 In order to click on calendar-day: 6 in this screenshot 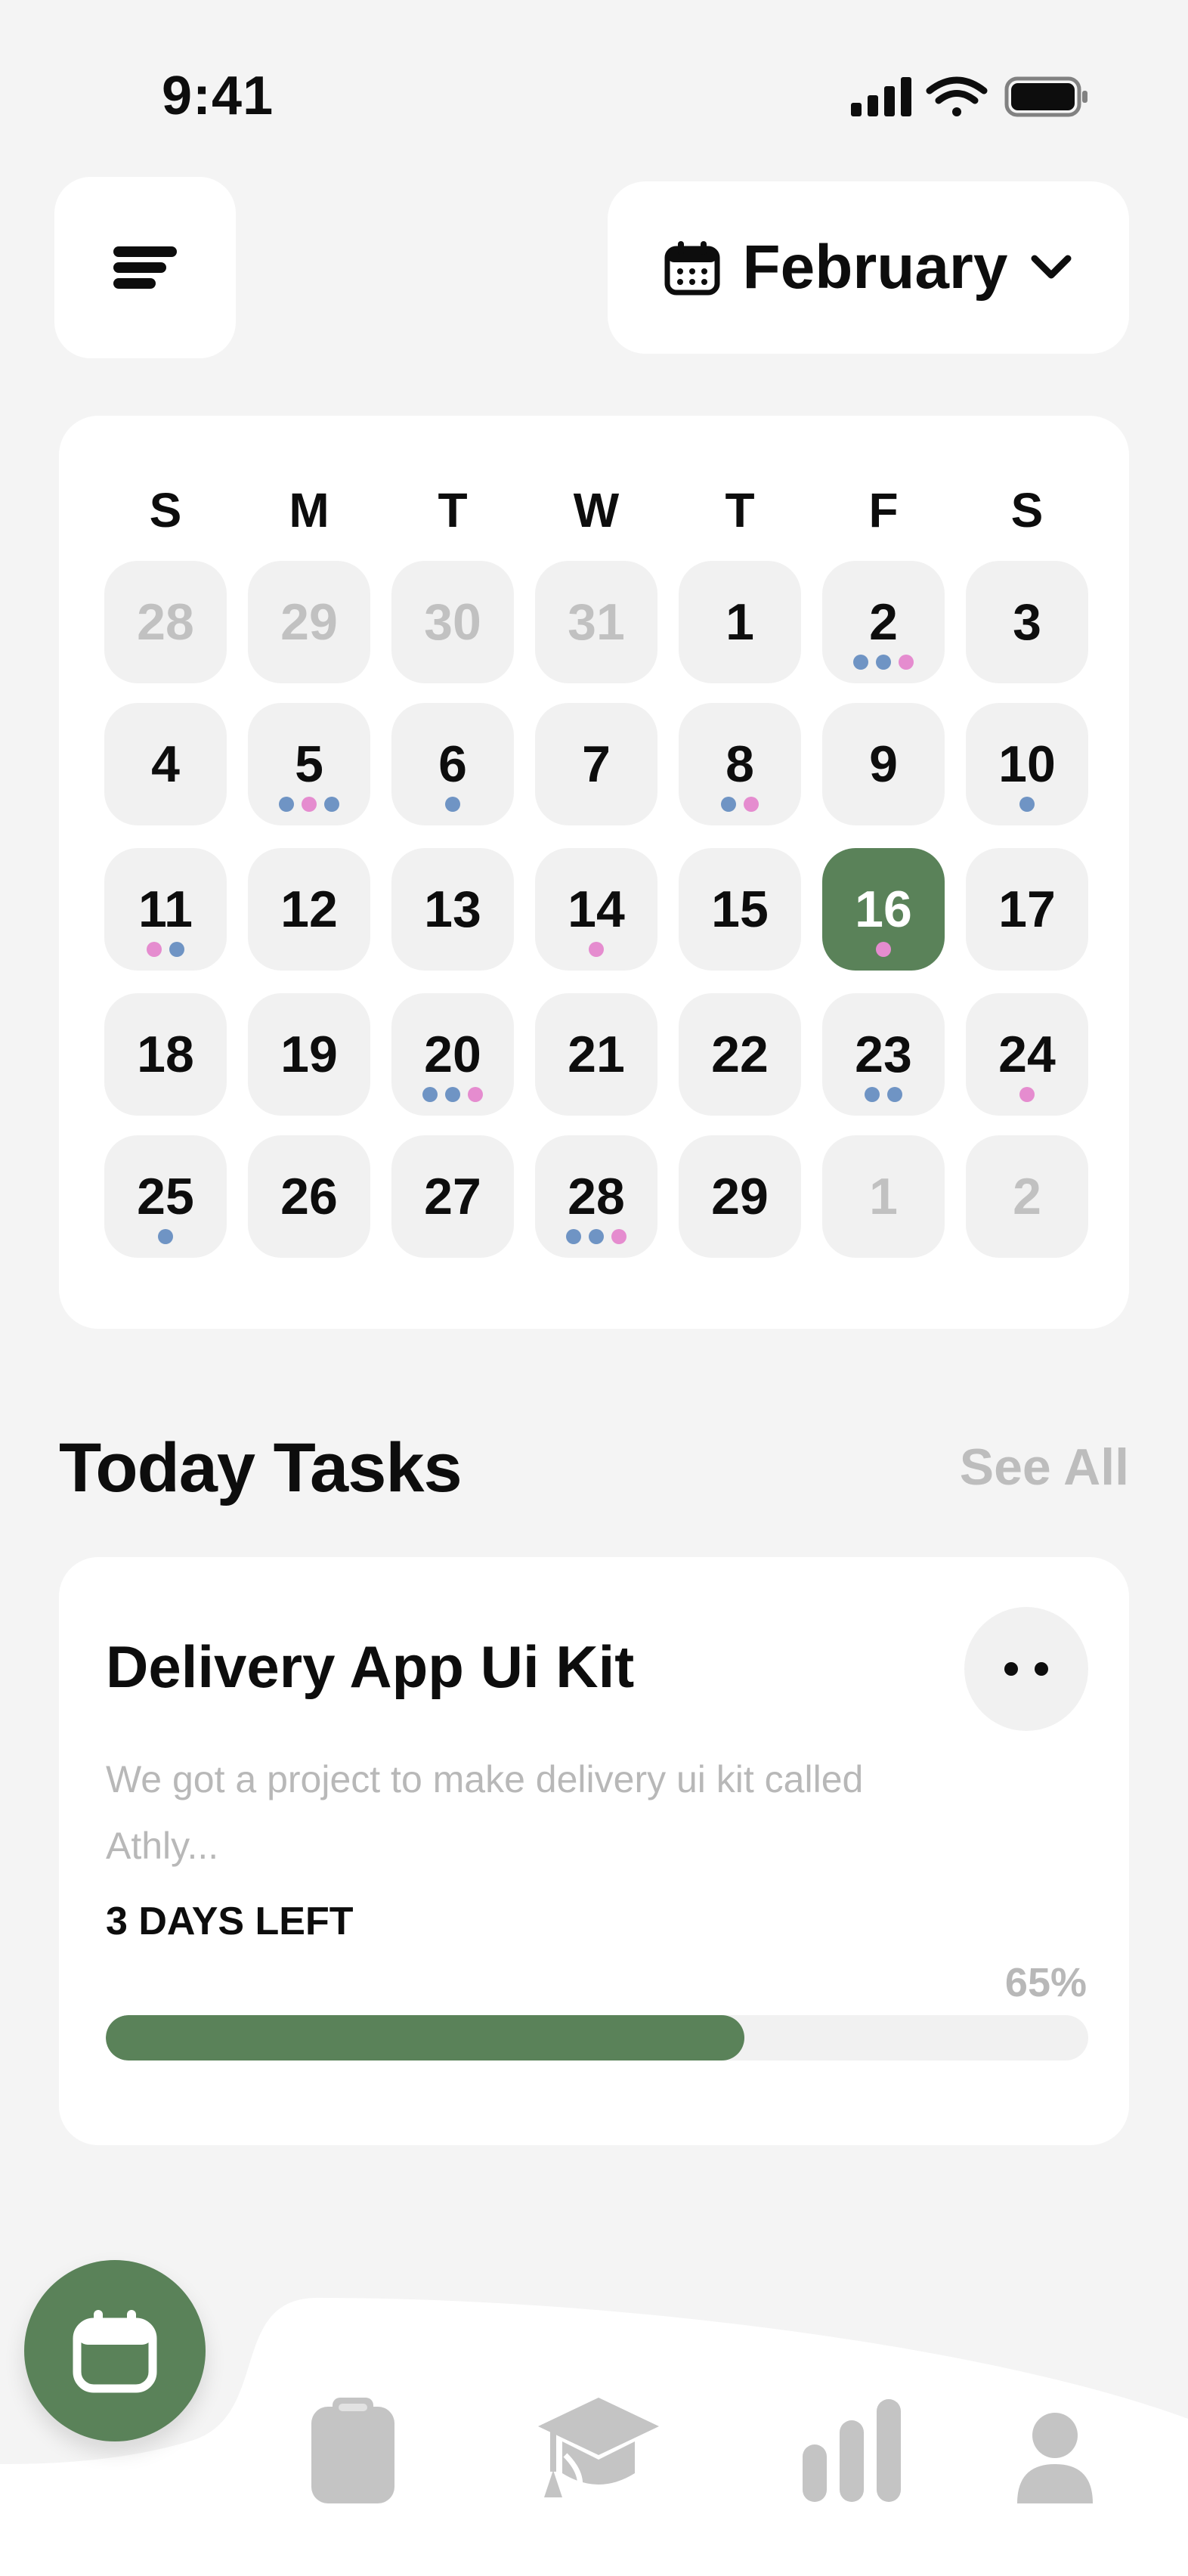, I will do `click(453, 764)`.